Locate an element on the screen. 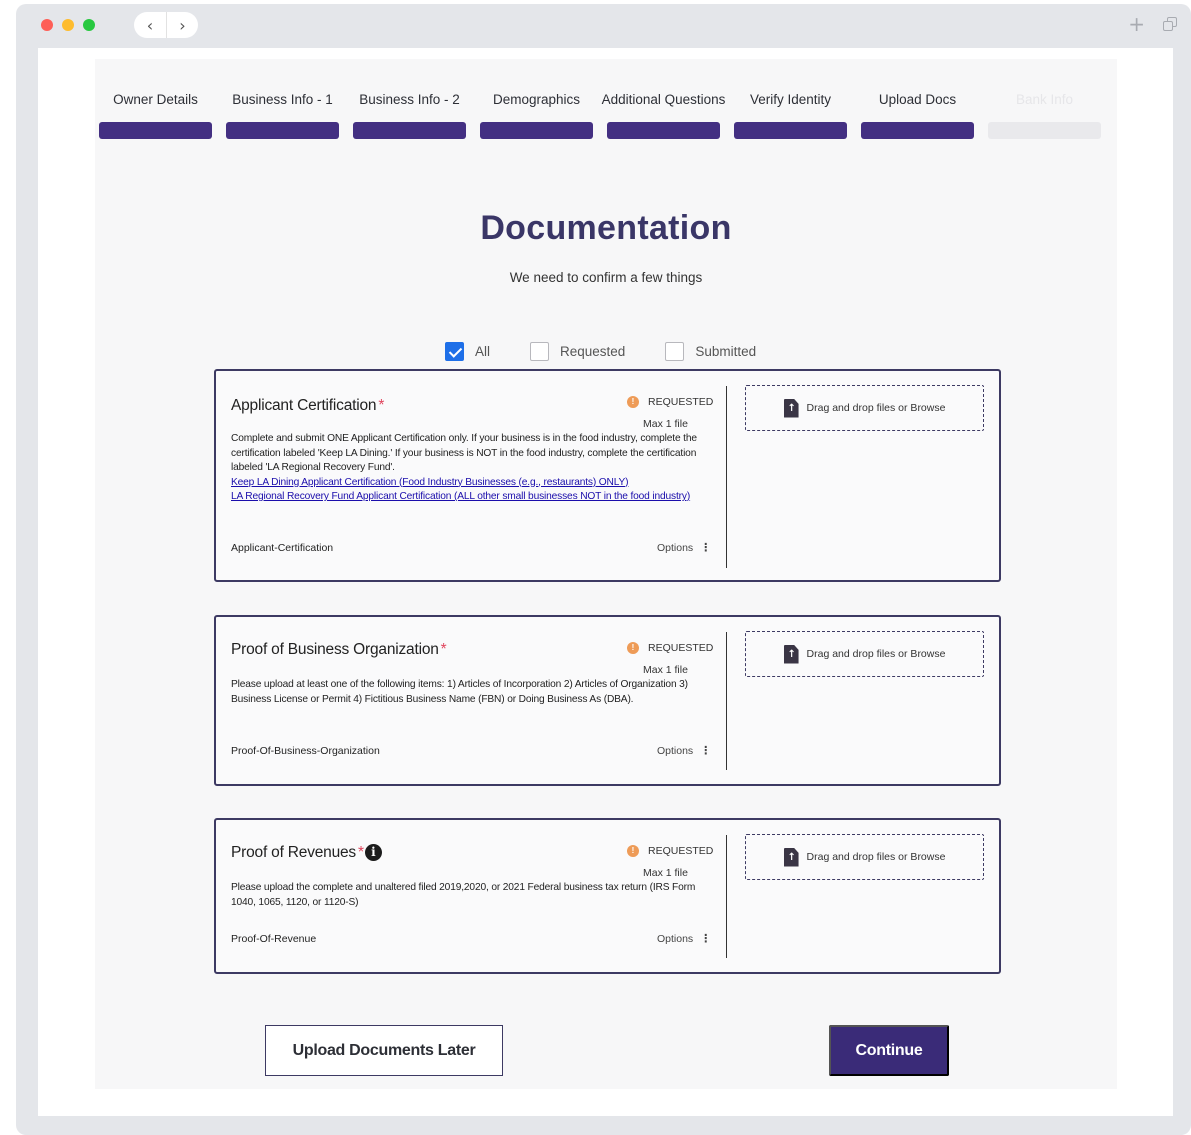 The height and width of the screenshot is (1135, 1191). step-4: Demographics is located at coordinates (536, 99).